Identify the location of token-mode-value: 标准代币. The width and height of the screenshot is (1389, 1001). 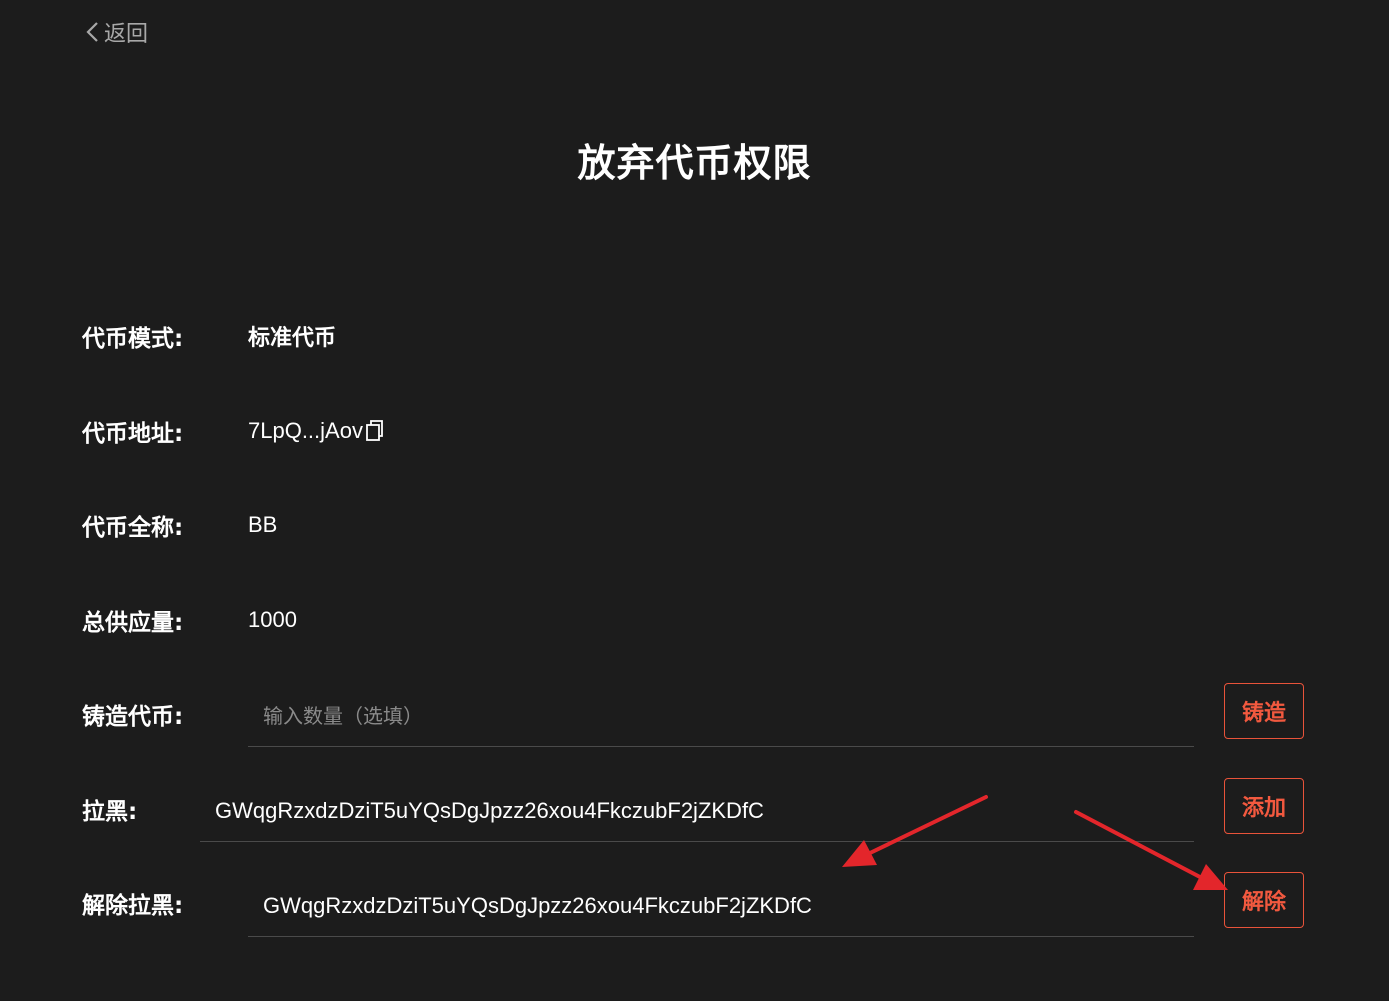
(292, 338).